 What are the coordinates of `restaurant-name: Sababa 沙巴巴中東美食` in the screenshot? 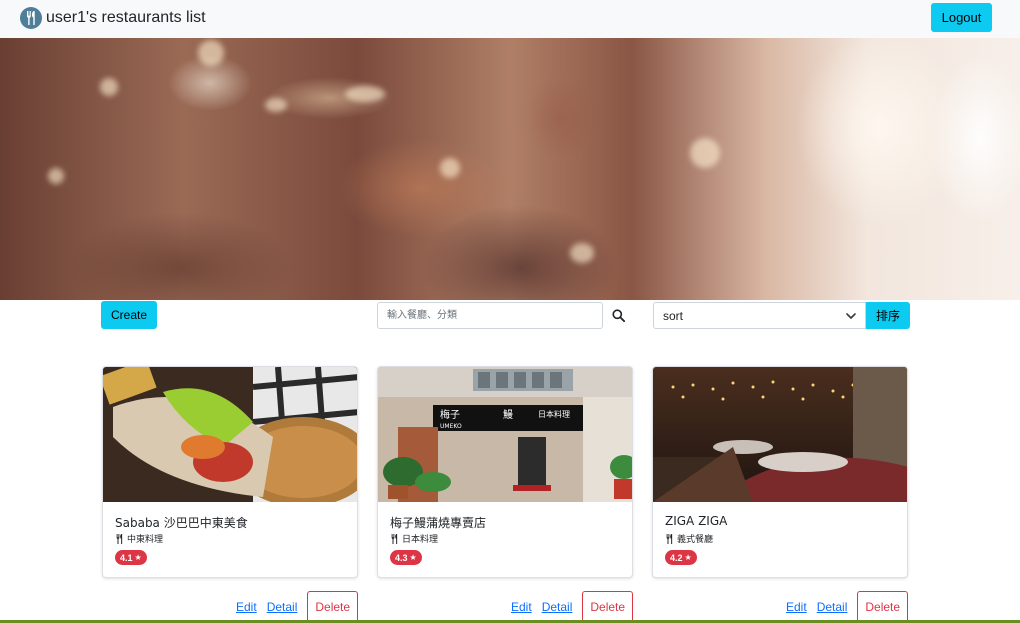 It's located at (181, 523).